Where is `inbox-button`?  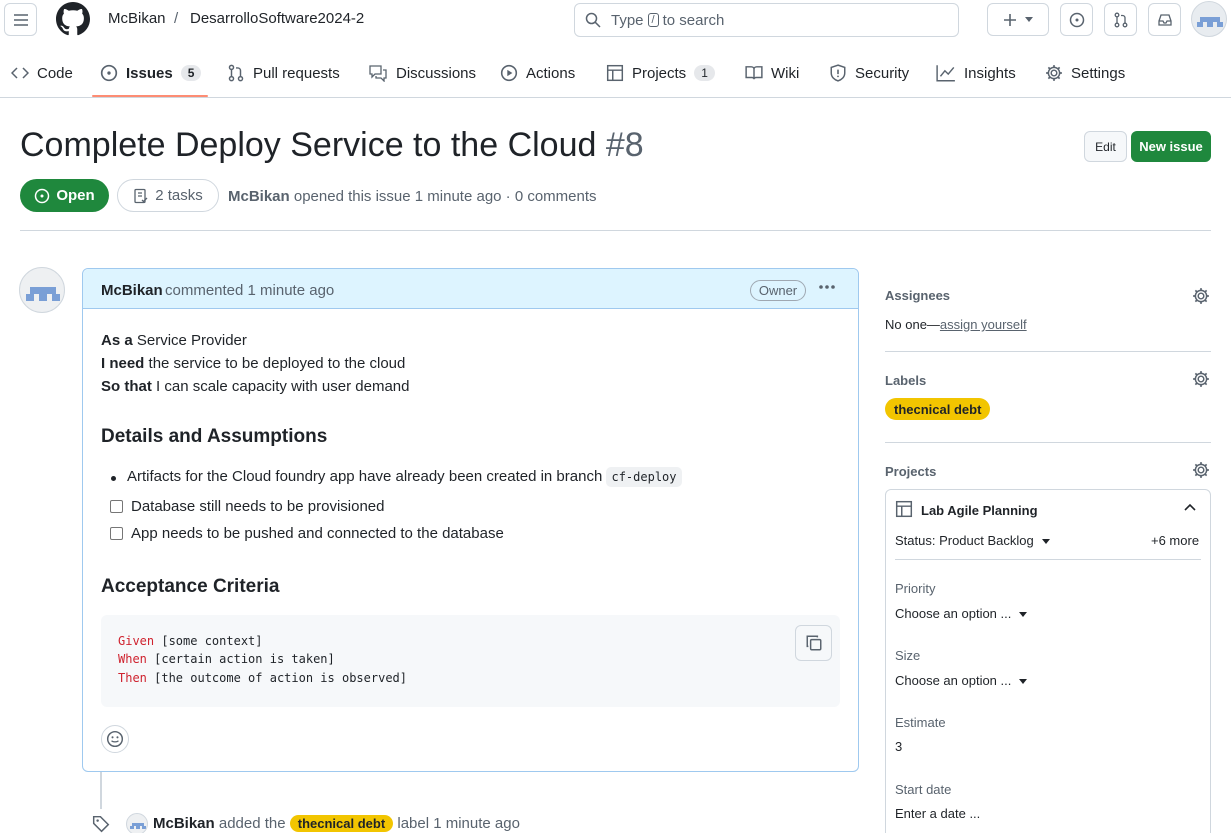
inbox-button is located at coordinates (1164, 19).